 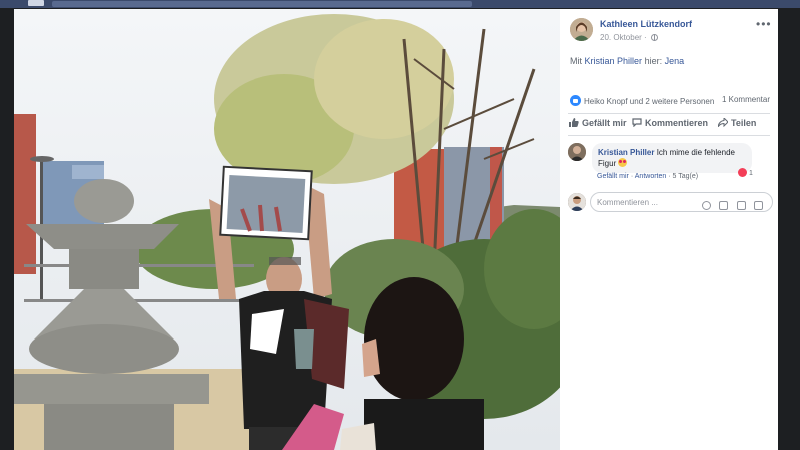 What do you see at coordinates (651, 176) in the screenshot?
I see `comment-reply-link: Antworten` at bounding box center [651, 176].